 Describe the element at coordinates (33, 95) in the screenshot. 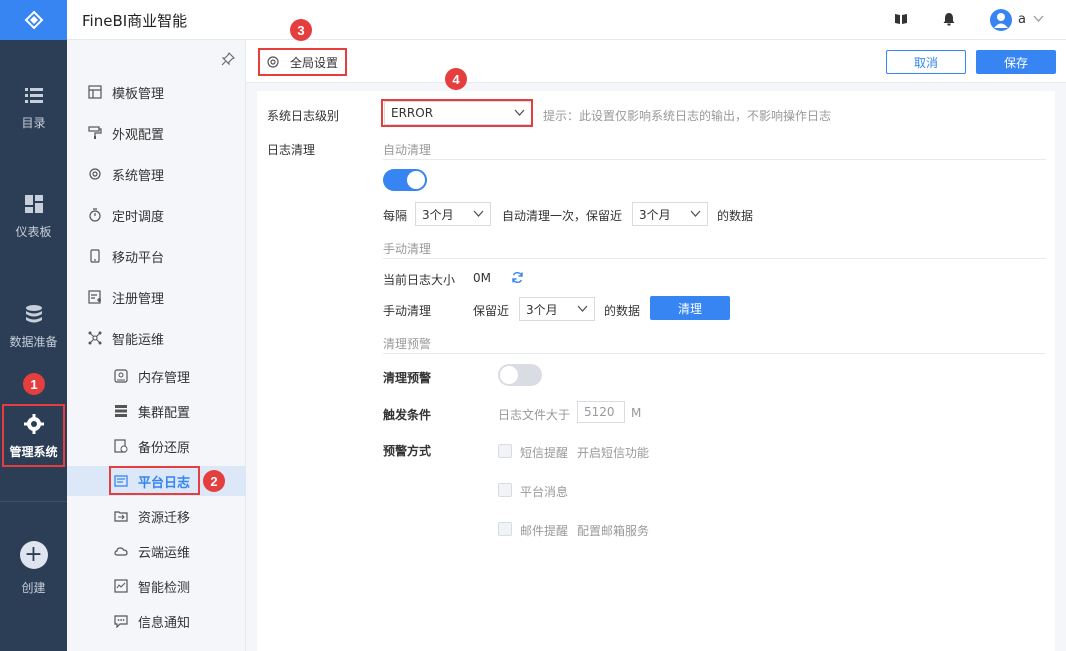

I see `list-icon` at that location.